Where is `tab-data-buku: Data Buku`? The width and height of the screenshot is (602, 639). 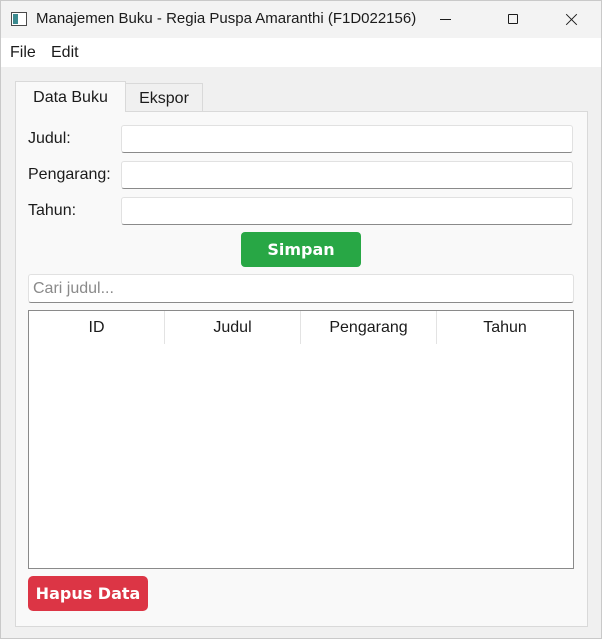
tab-data-buku: Data Buku is located at coordinates (70, 96).